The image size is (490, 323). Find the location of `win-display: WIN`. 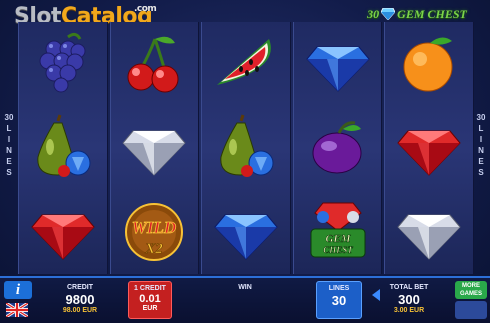

win-display: WIN is located at coordinates (245, 300).